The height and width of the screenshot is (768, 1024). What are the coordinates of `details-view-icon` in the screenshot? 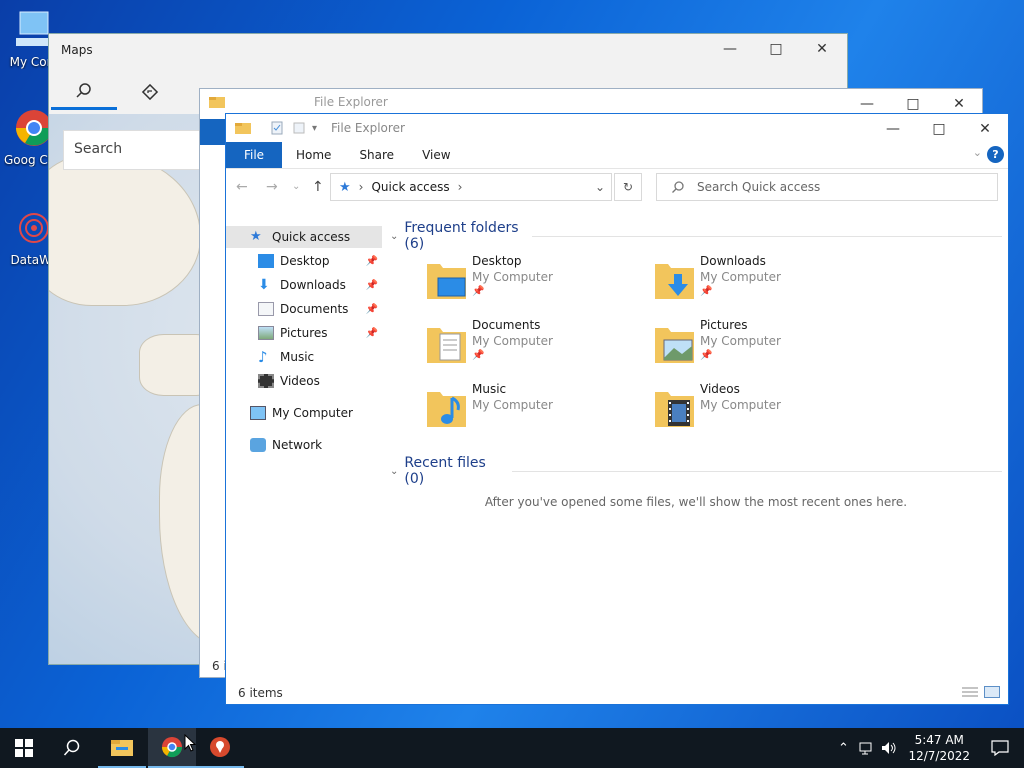 It's located at (970, 692).